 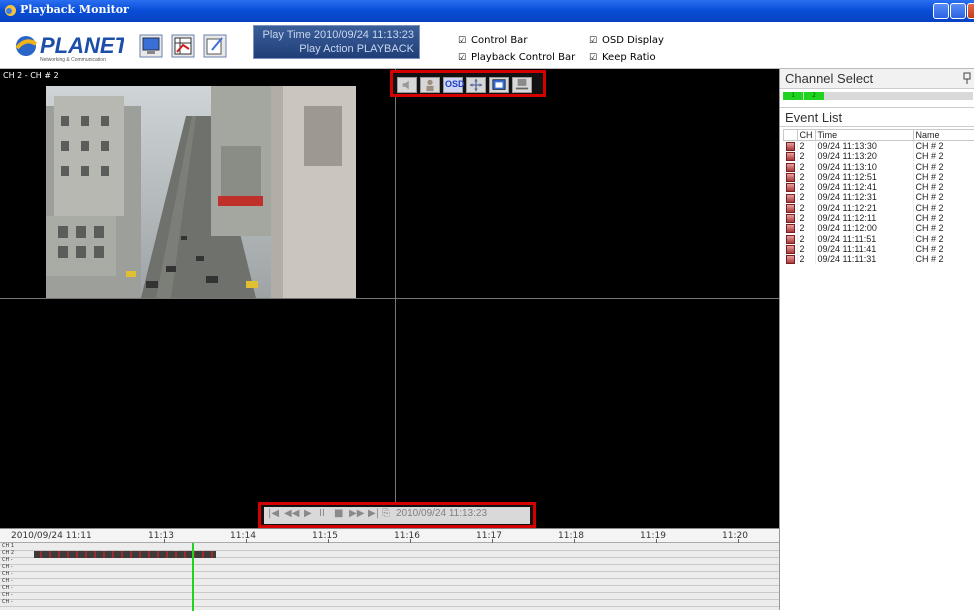 I want to click on event-time: 09/24 11:11:41, so click(x=864, y=249).